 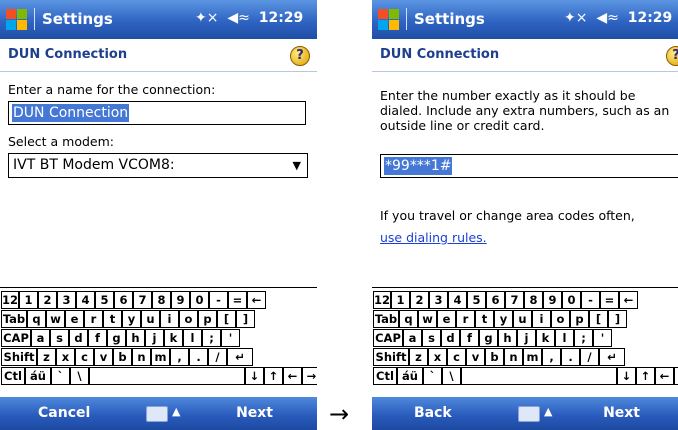 I want to click on keyboard-key: u, so click(x=522, y=319).